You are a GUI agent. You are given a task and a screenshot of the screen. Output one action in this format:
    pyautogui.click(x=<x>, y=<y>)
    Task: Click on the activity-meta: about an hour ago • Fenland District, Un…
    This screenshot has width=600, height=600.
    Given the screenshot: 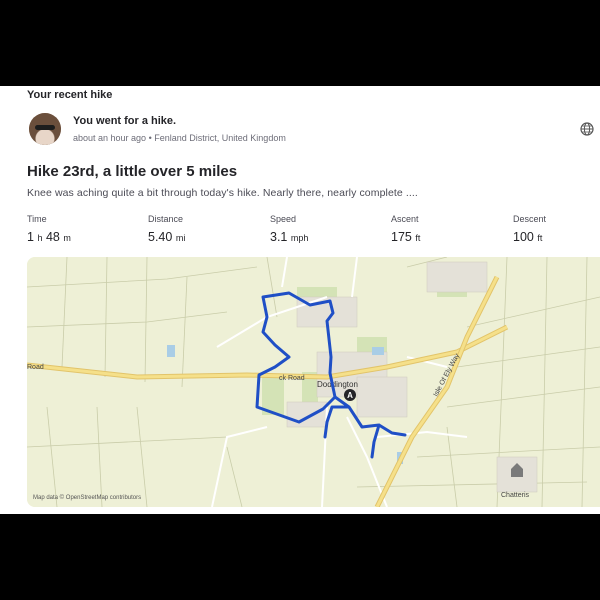 What is the action you would take?
    pyautogui.click(x=179, y=138)
    